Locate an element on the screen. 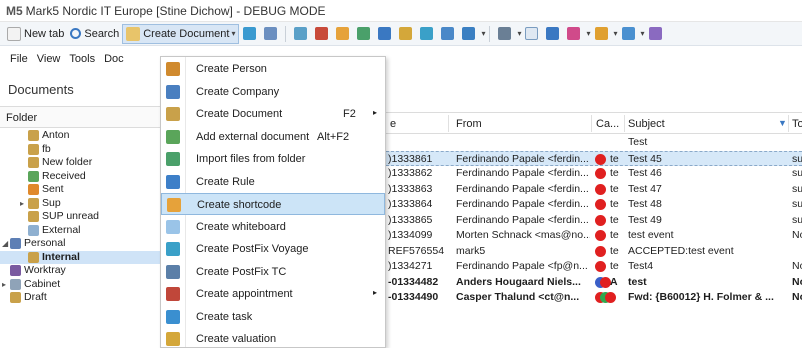 The height and width of the screenshot is (348, 802). menu-item: Create Rule is located at coordinates (273, 182).